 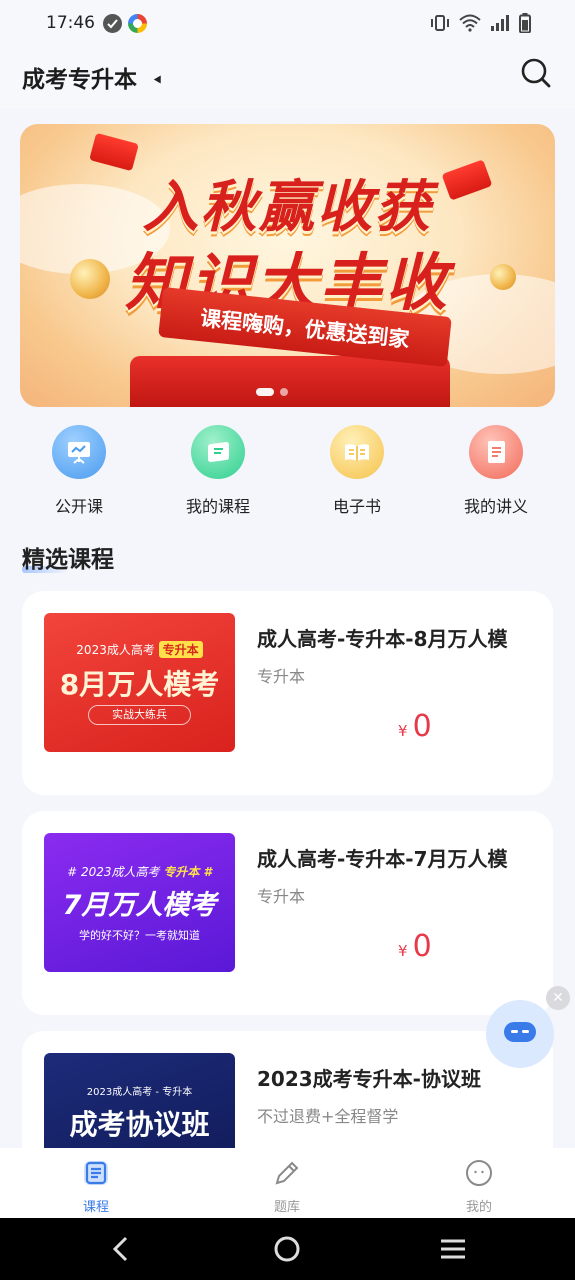 What do you see at coordinates (500, 25) in the screenshot?
I see `signal-icon` at bounding box center [500, 25].